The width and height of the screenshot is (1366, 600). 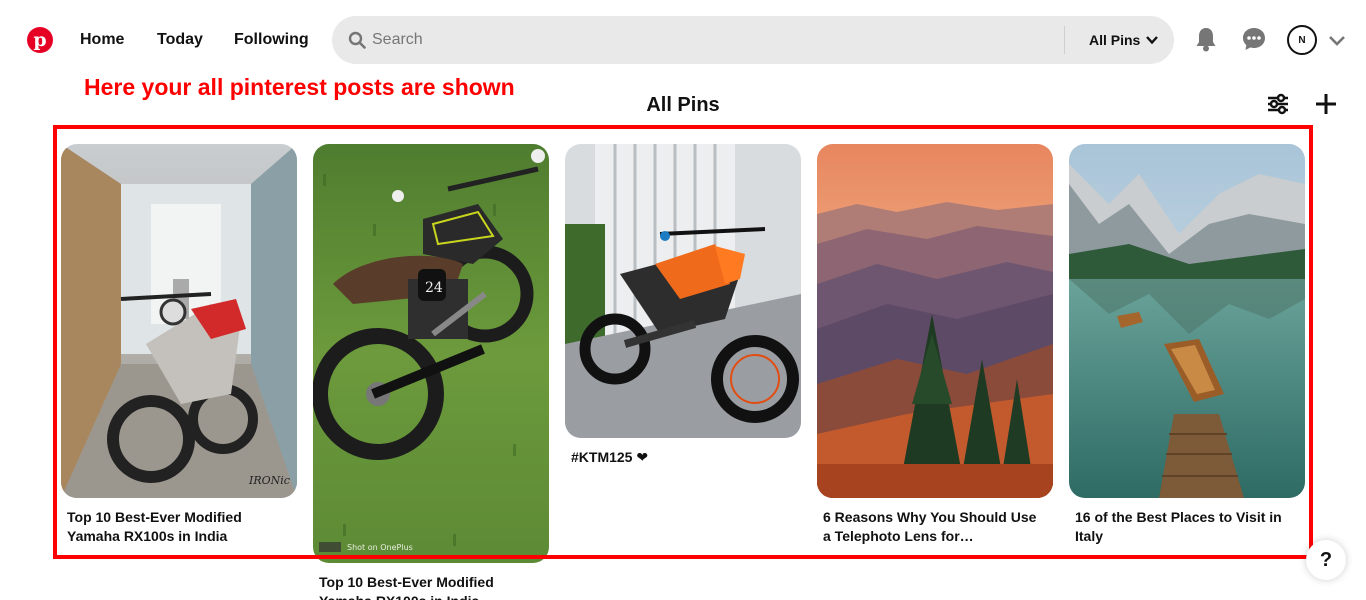 I want to click on chevron-down-icon, so click(x=1152, y=40).